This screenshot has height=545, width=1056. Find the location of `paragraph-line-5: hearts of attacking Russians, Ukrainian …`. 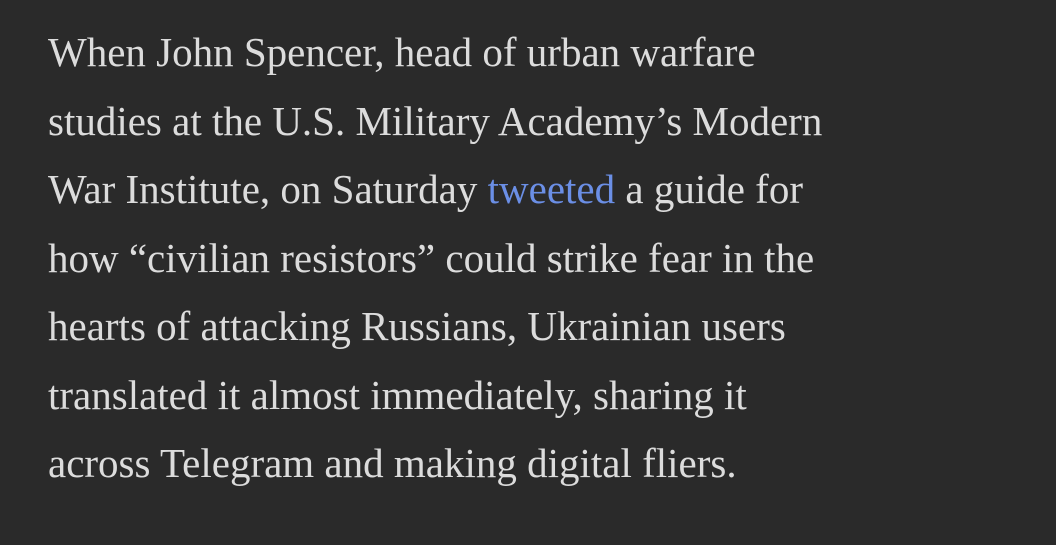

paragraph-line-5: hearts of attacking Russians, Ukrainian … is located at coordinates (417, 326).